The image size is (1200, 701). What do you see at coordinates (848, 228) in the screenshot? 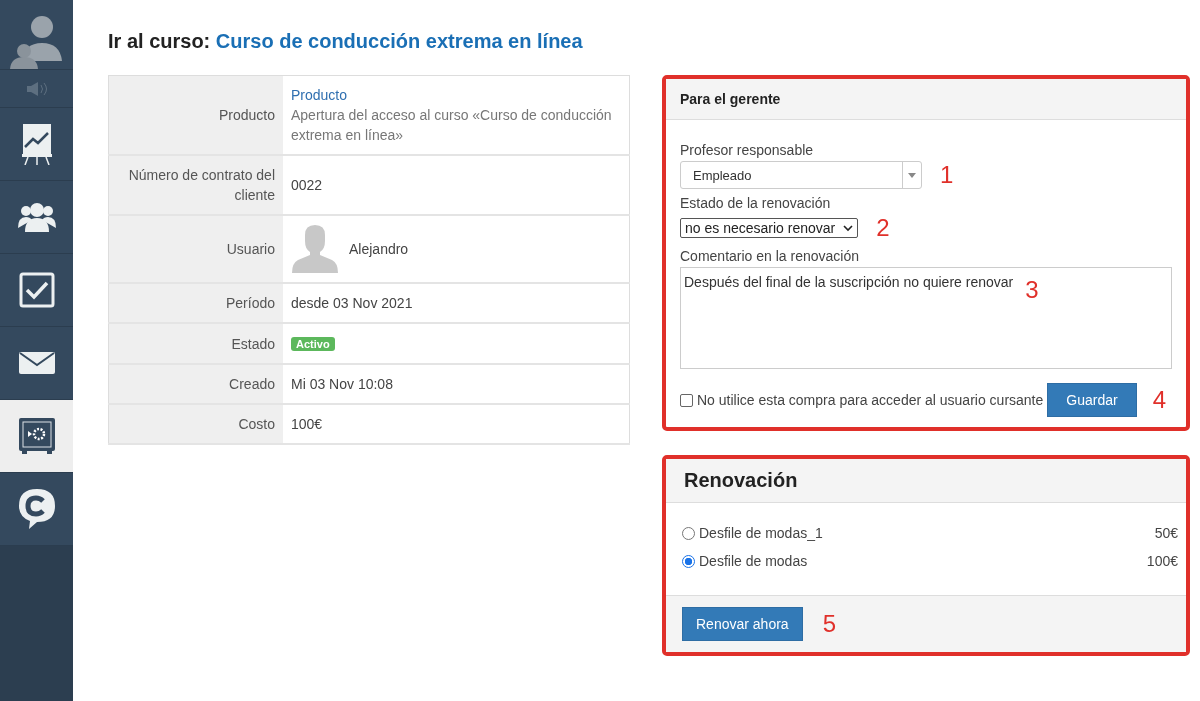
I see `chevron-icon` at bounding box center [848, 228].